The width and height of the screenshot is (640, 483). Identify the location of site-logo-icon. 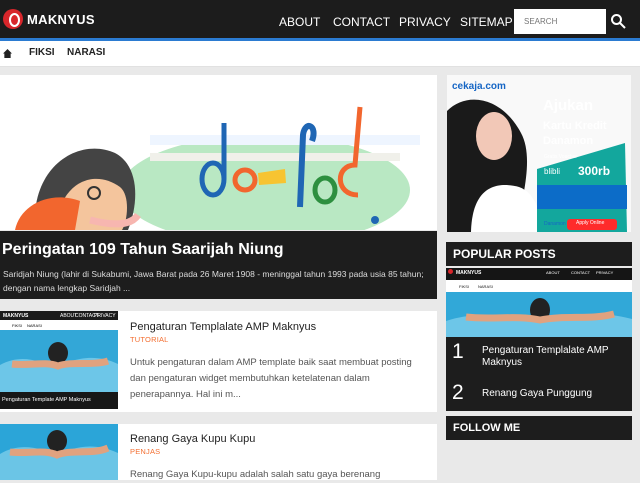
(13, 19).